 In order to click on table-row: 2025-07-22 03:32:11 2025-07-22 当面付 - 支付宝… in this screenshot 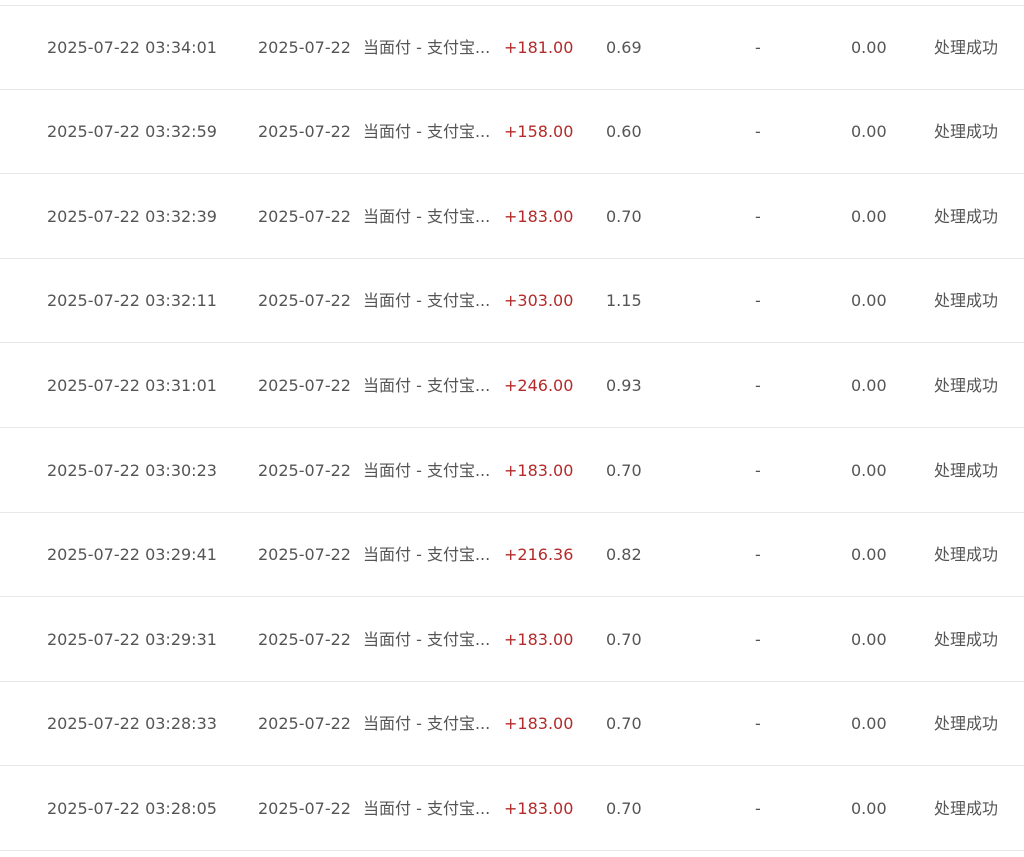, I will do `click(512, 301)`.